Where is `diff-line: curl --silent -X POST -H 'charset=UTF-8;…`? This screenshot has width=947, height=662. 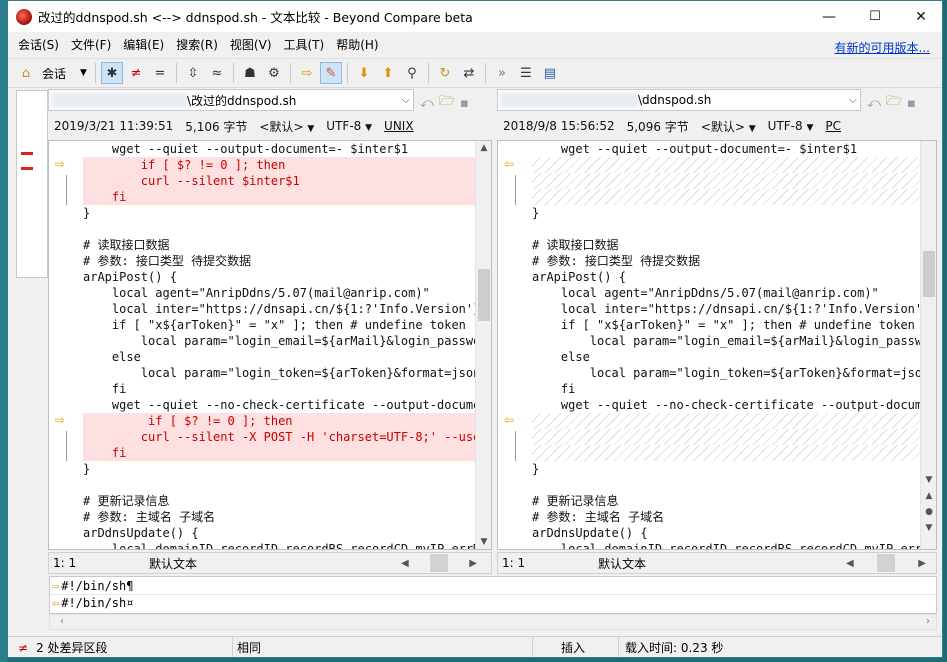
diff-line: curl --silent -X POST -H 'charset=UTF-8;… is located at coordinates (285, 437).